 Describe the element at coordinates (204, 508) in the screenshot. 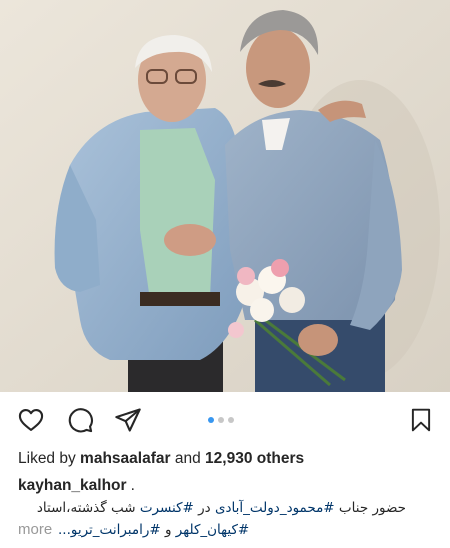

I see `caption-text: در` at that location.